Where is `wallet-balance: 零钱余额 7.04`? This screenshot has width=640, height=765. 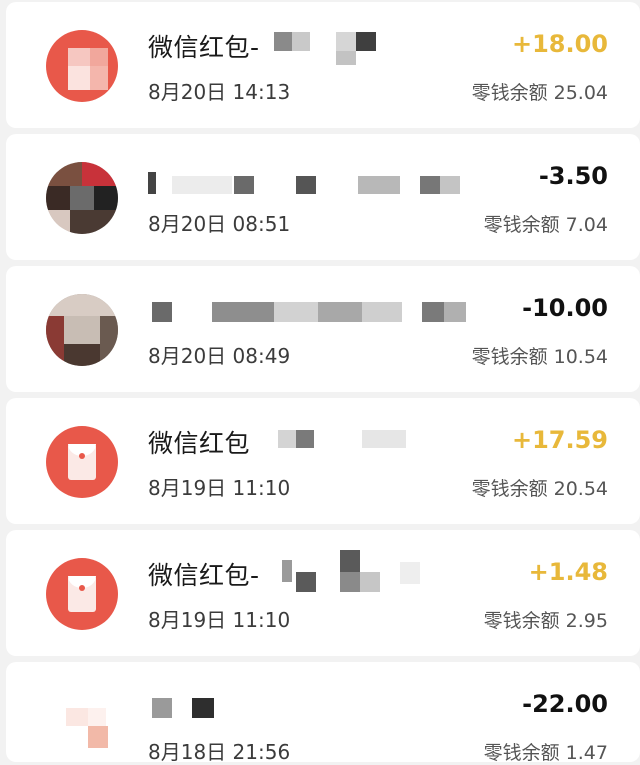
wallet-balance: 零钱余额 7.04 is located at coordinates (545, 225).